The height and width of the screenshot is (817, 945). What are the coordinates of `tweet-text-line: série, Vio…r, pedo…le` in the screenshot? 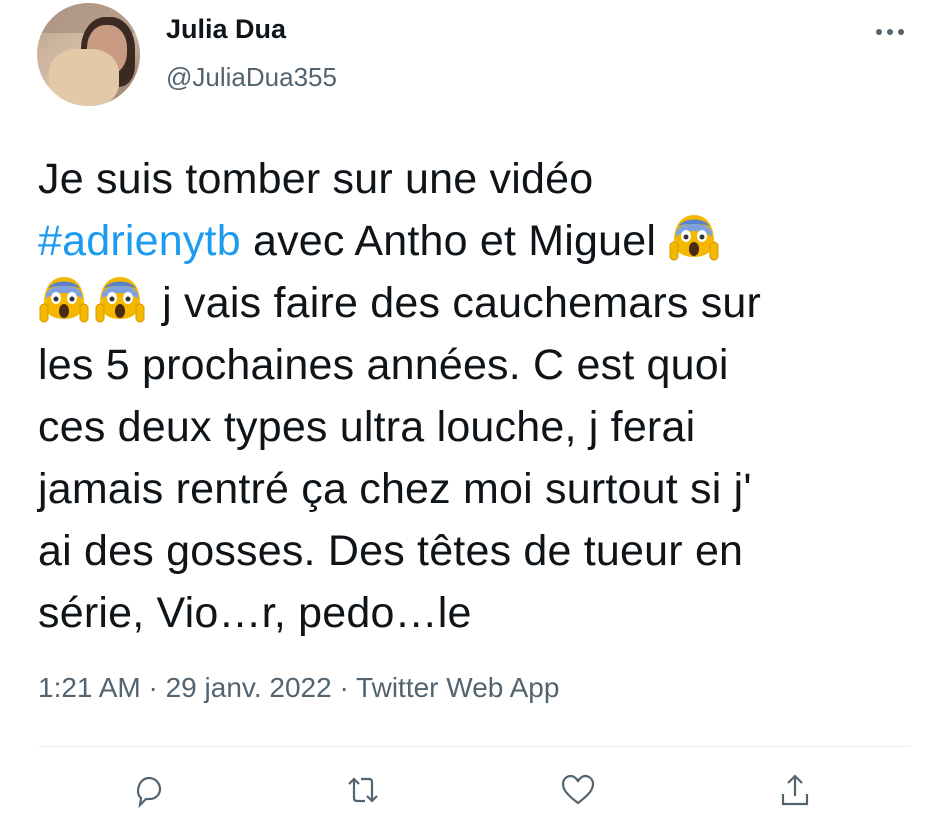 It's located at (478, 613).